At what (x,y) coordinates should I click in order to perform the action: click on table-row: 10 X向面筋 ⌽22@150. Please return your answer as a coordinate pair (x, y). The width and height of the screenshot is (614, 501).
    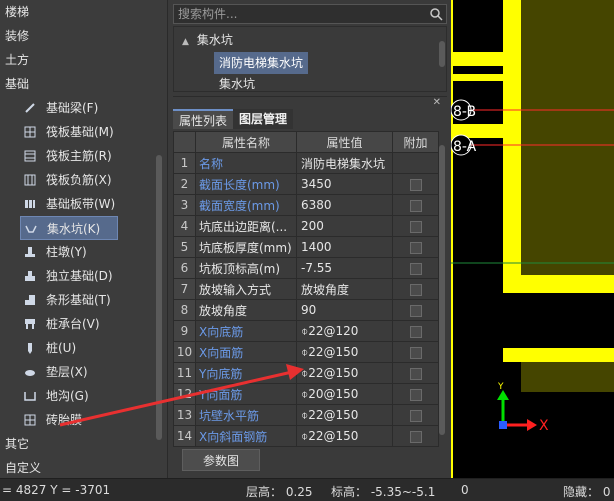
    Looking at the image, I should click on (306, 352).